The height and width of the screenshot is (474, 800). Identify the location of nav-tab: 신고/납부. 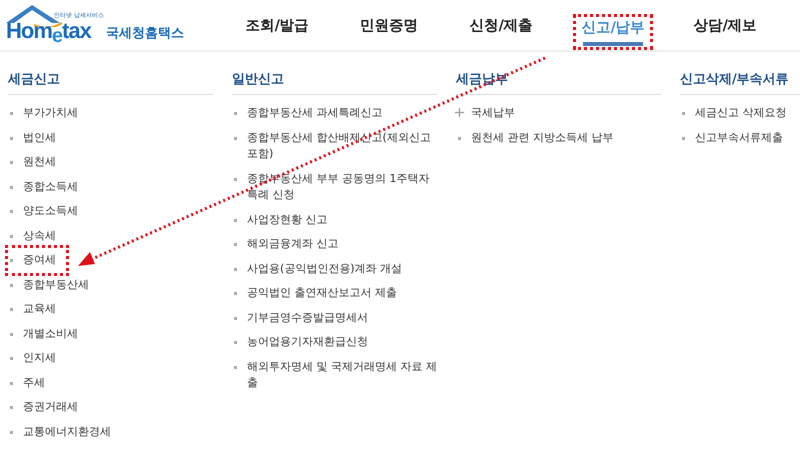
(613, 32).